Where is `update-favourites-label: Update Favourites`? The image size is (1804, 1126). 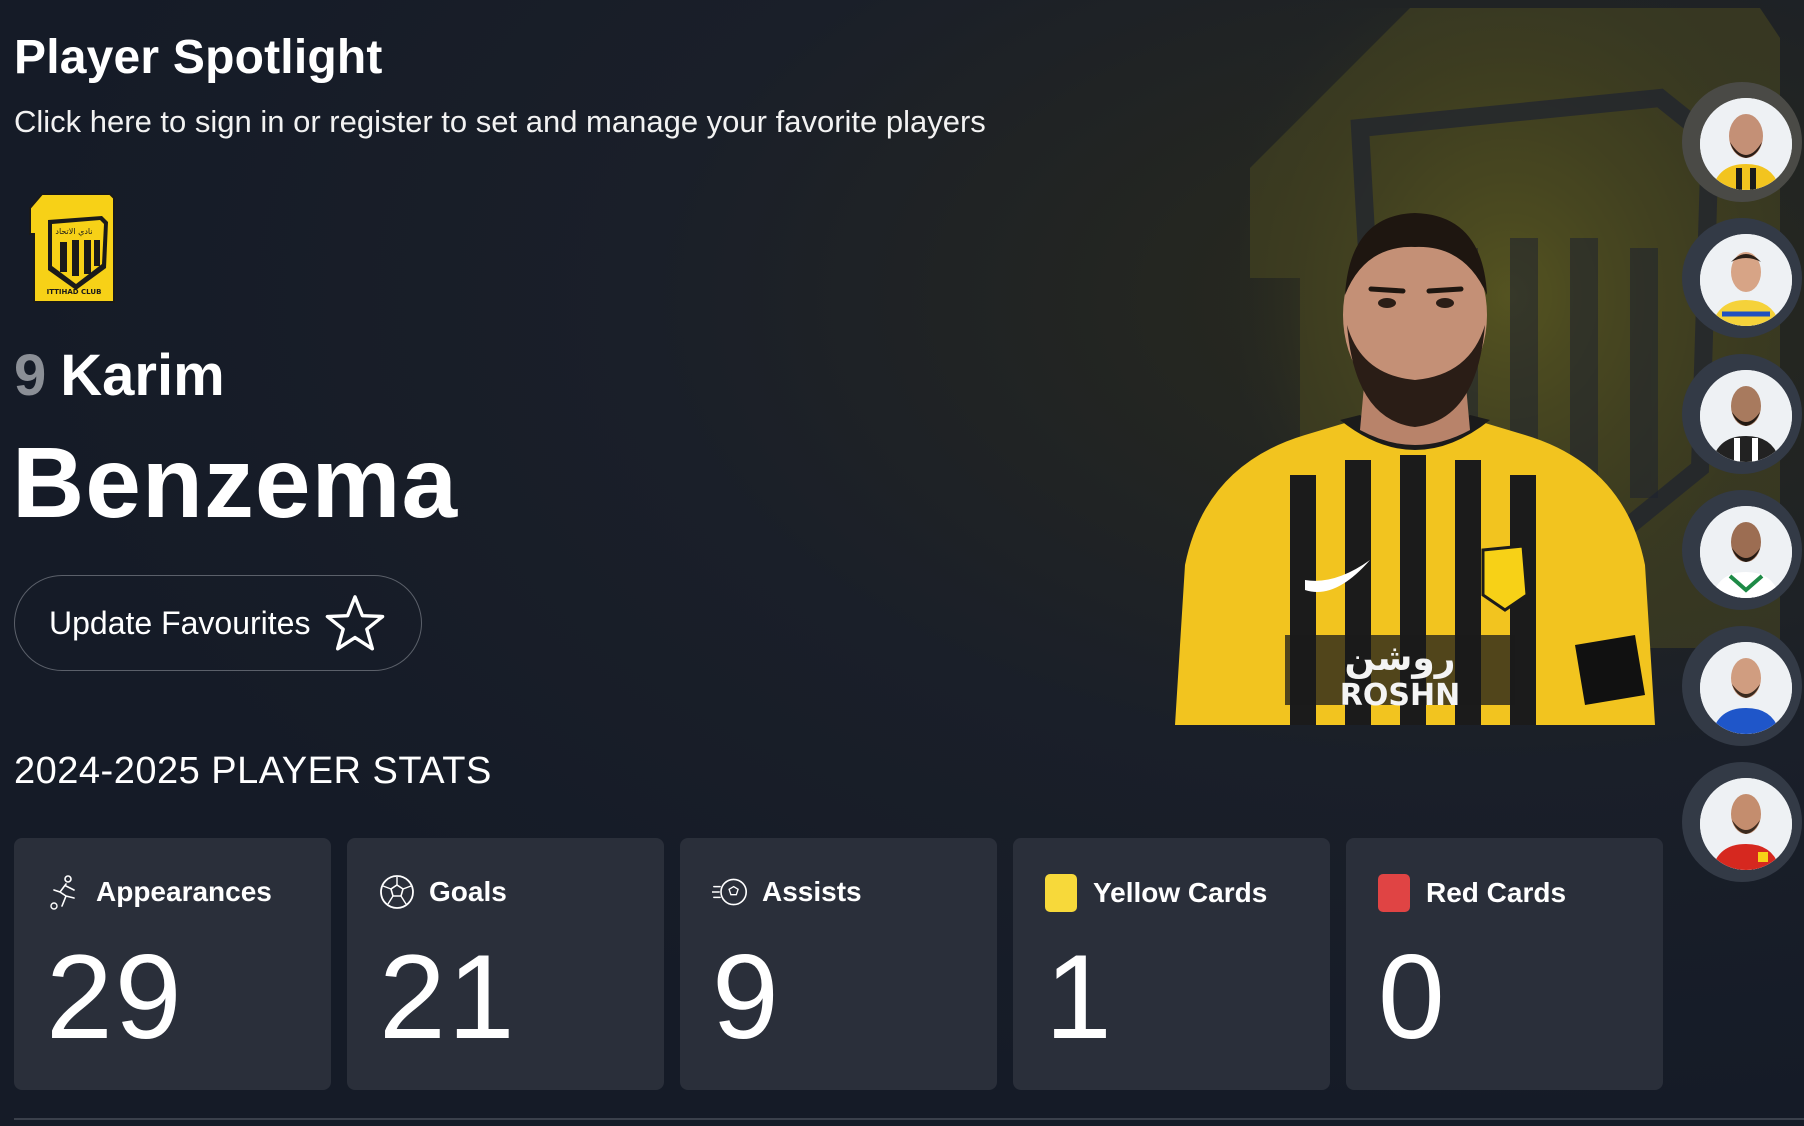 update-favourites-label: Update Favourites is located at coordinates (180, 622).